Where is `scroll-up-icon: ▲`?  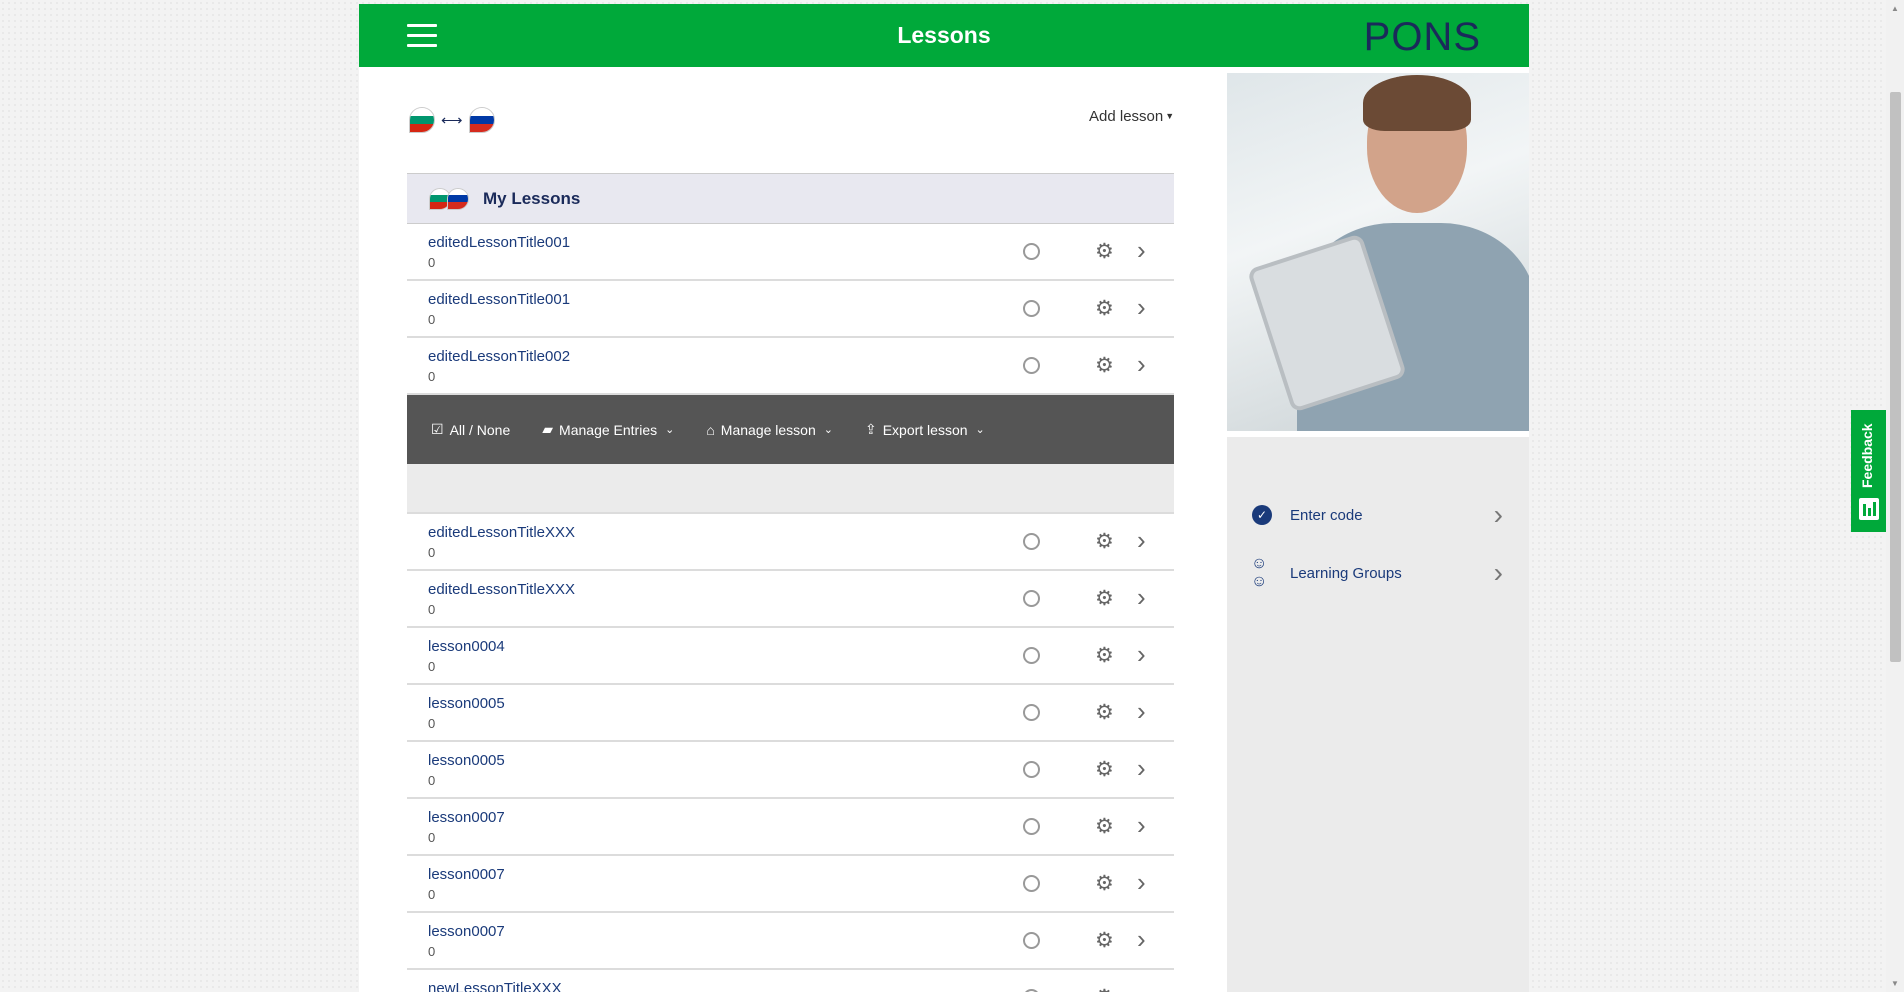
scroll-up-icon: ▲ is located at coordinates (1895, 8).